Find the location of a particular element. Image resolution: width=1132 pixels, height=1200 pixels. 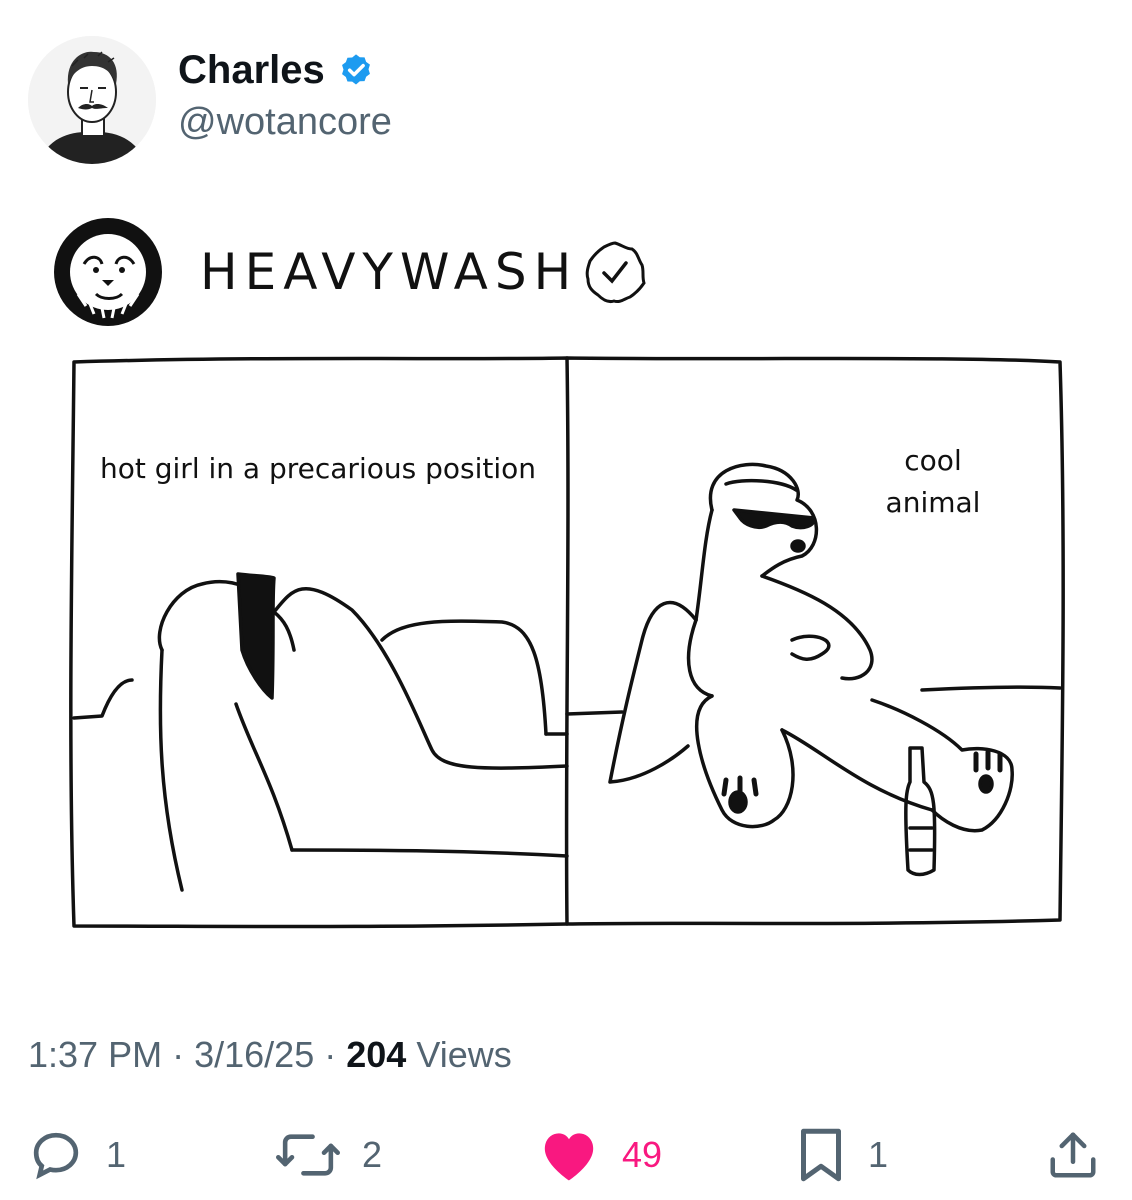

share-button is located at coordinates (1073, 1155).